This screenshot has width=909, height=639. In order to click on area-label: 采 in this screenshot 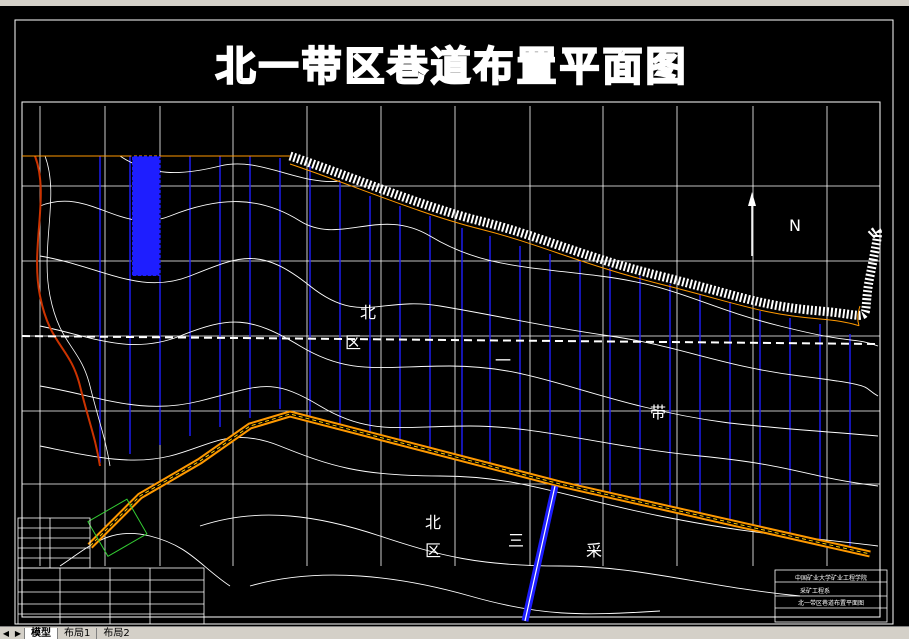, I will do `click(594, 550)`.